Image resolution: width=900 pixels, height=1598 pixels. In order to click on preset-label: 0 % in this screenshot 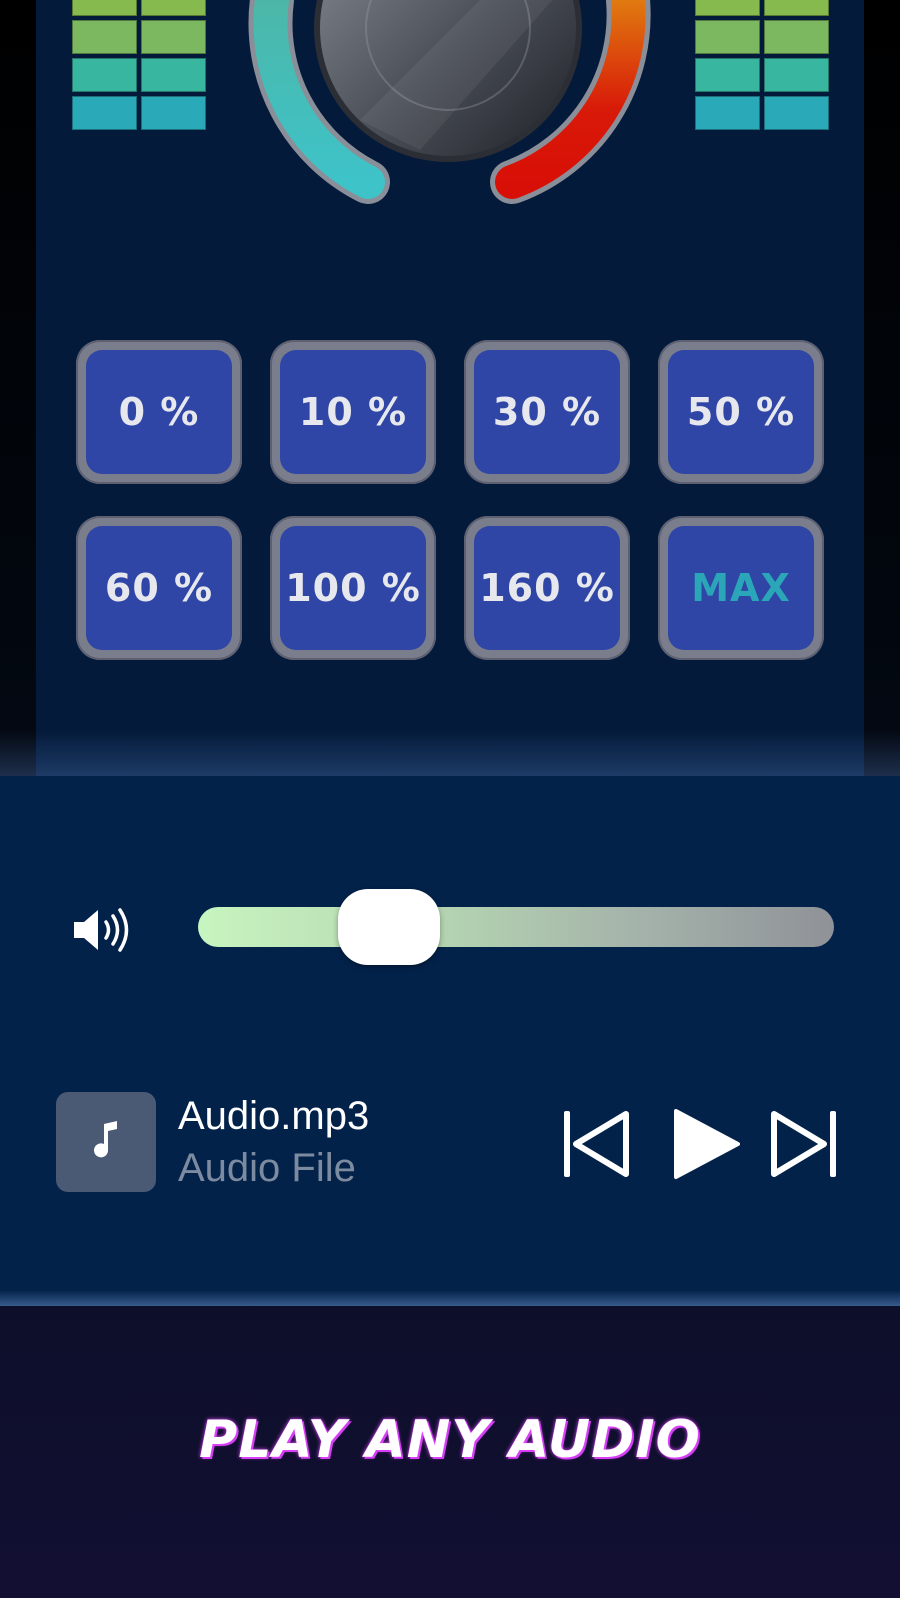, I will do `click(159, 412)`.